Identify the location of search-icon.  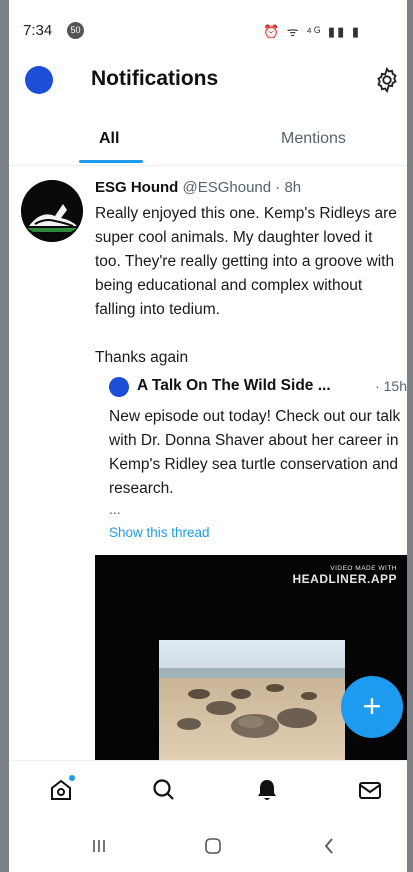
(164, 790).